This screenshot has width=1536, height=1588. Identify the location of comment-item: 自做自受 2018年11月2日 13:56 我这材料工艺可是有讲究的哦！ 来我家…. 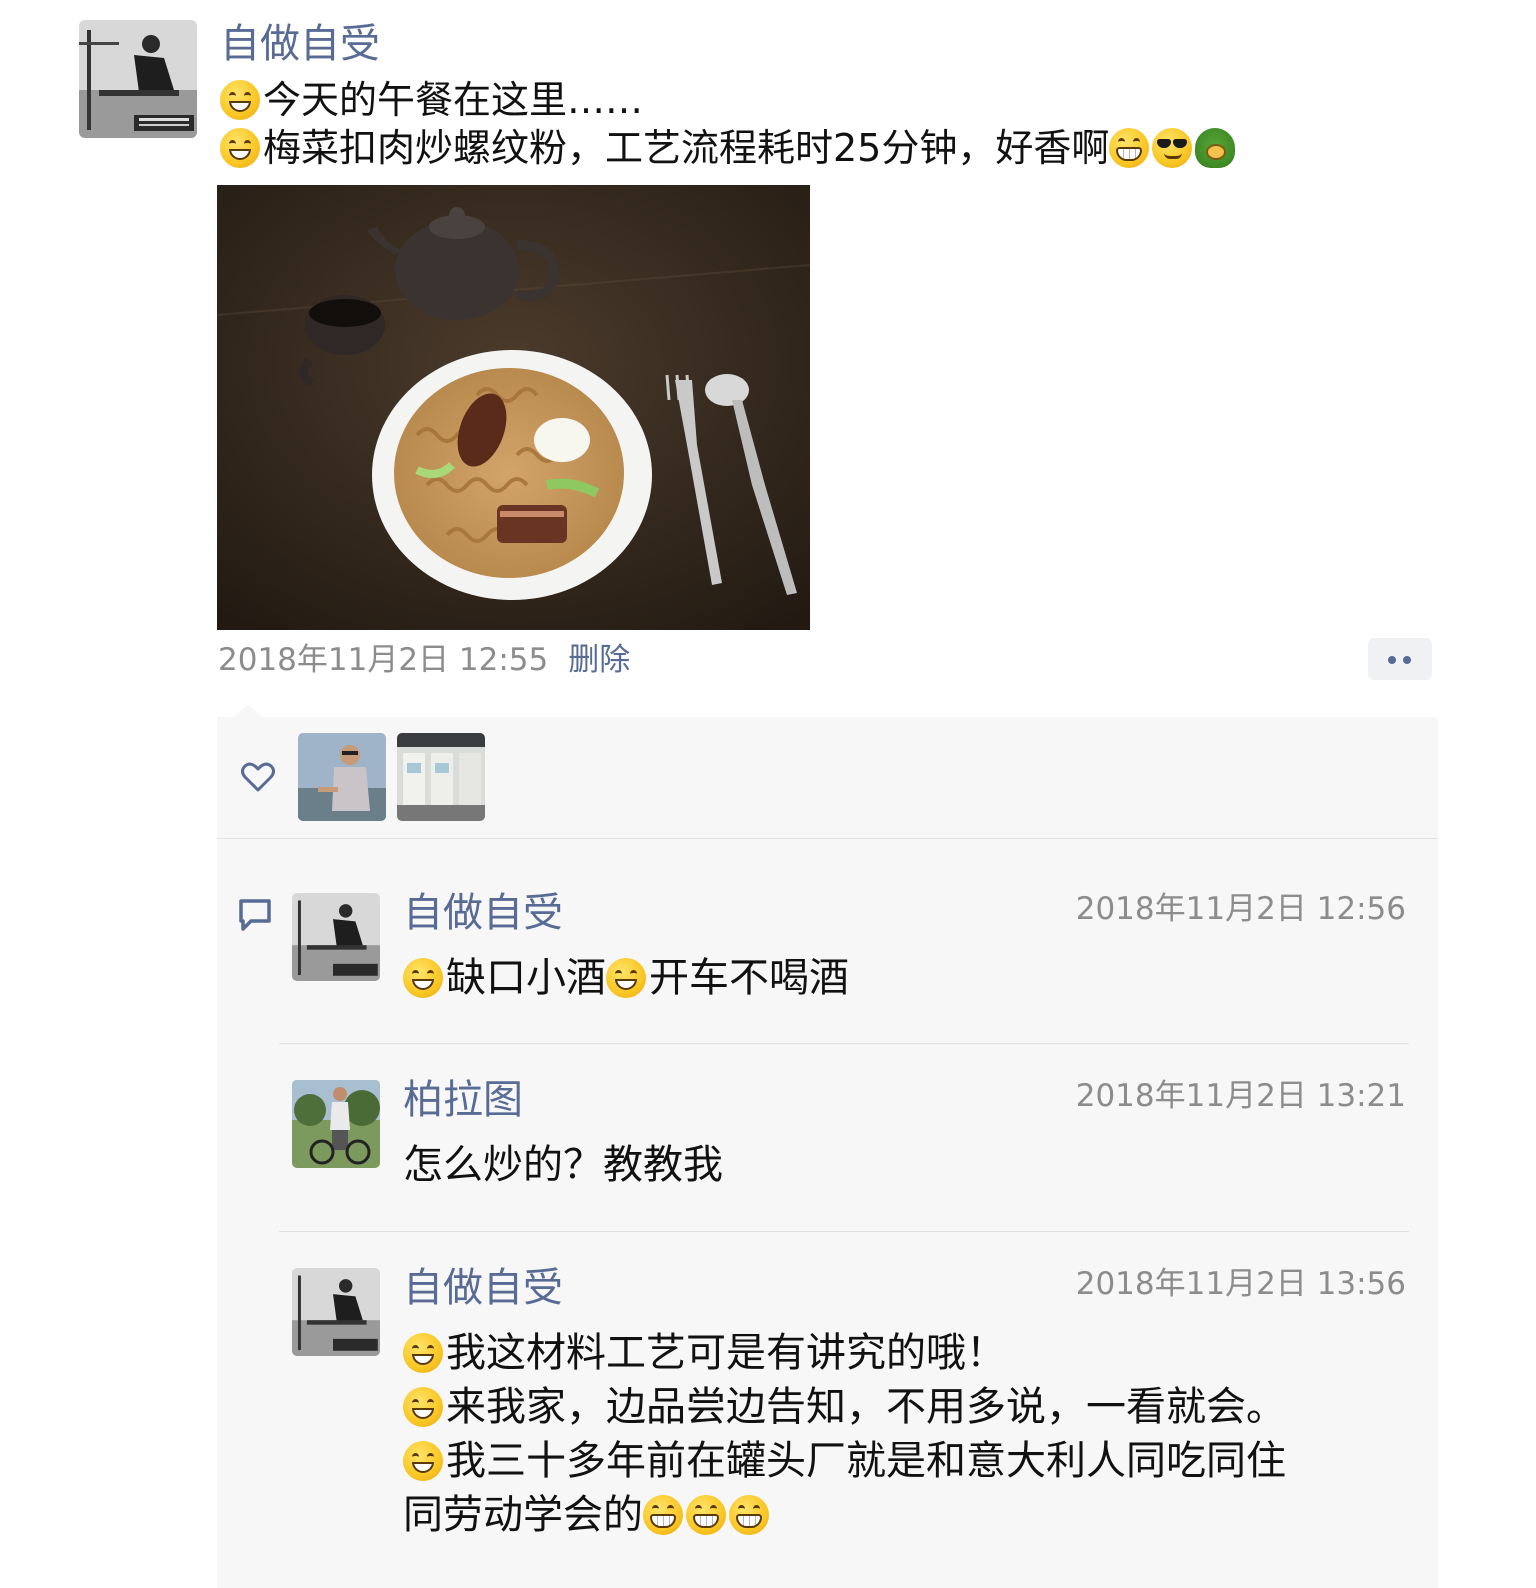
(844, 1416).